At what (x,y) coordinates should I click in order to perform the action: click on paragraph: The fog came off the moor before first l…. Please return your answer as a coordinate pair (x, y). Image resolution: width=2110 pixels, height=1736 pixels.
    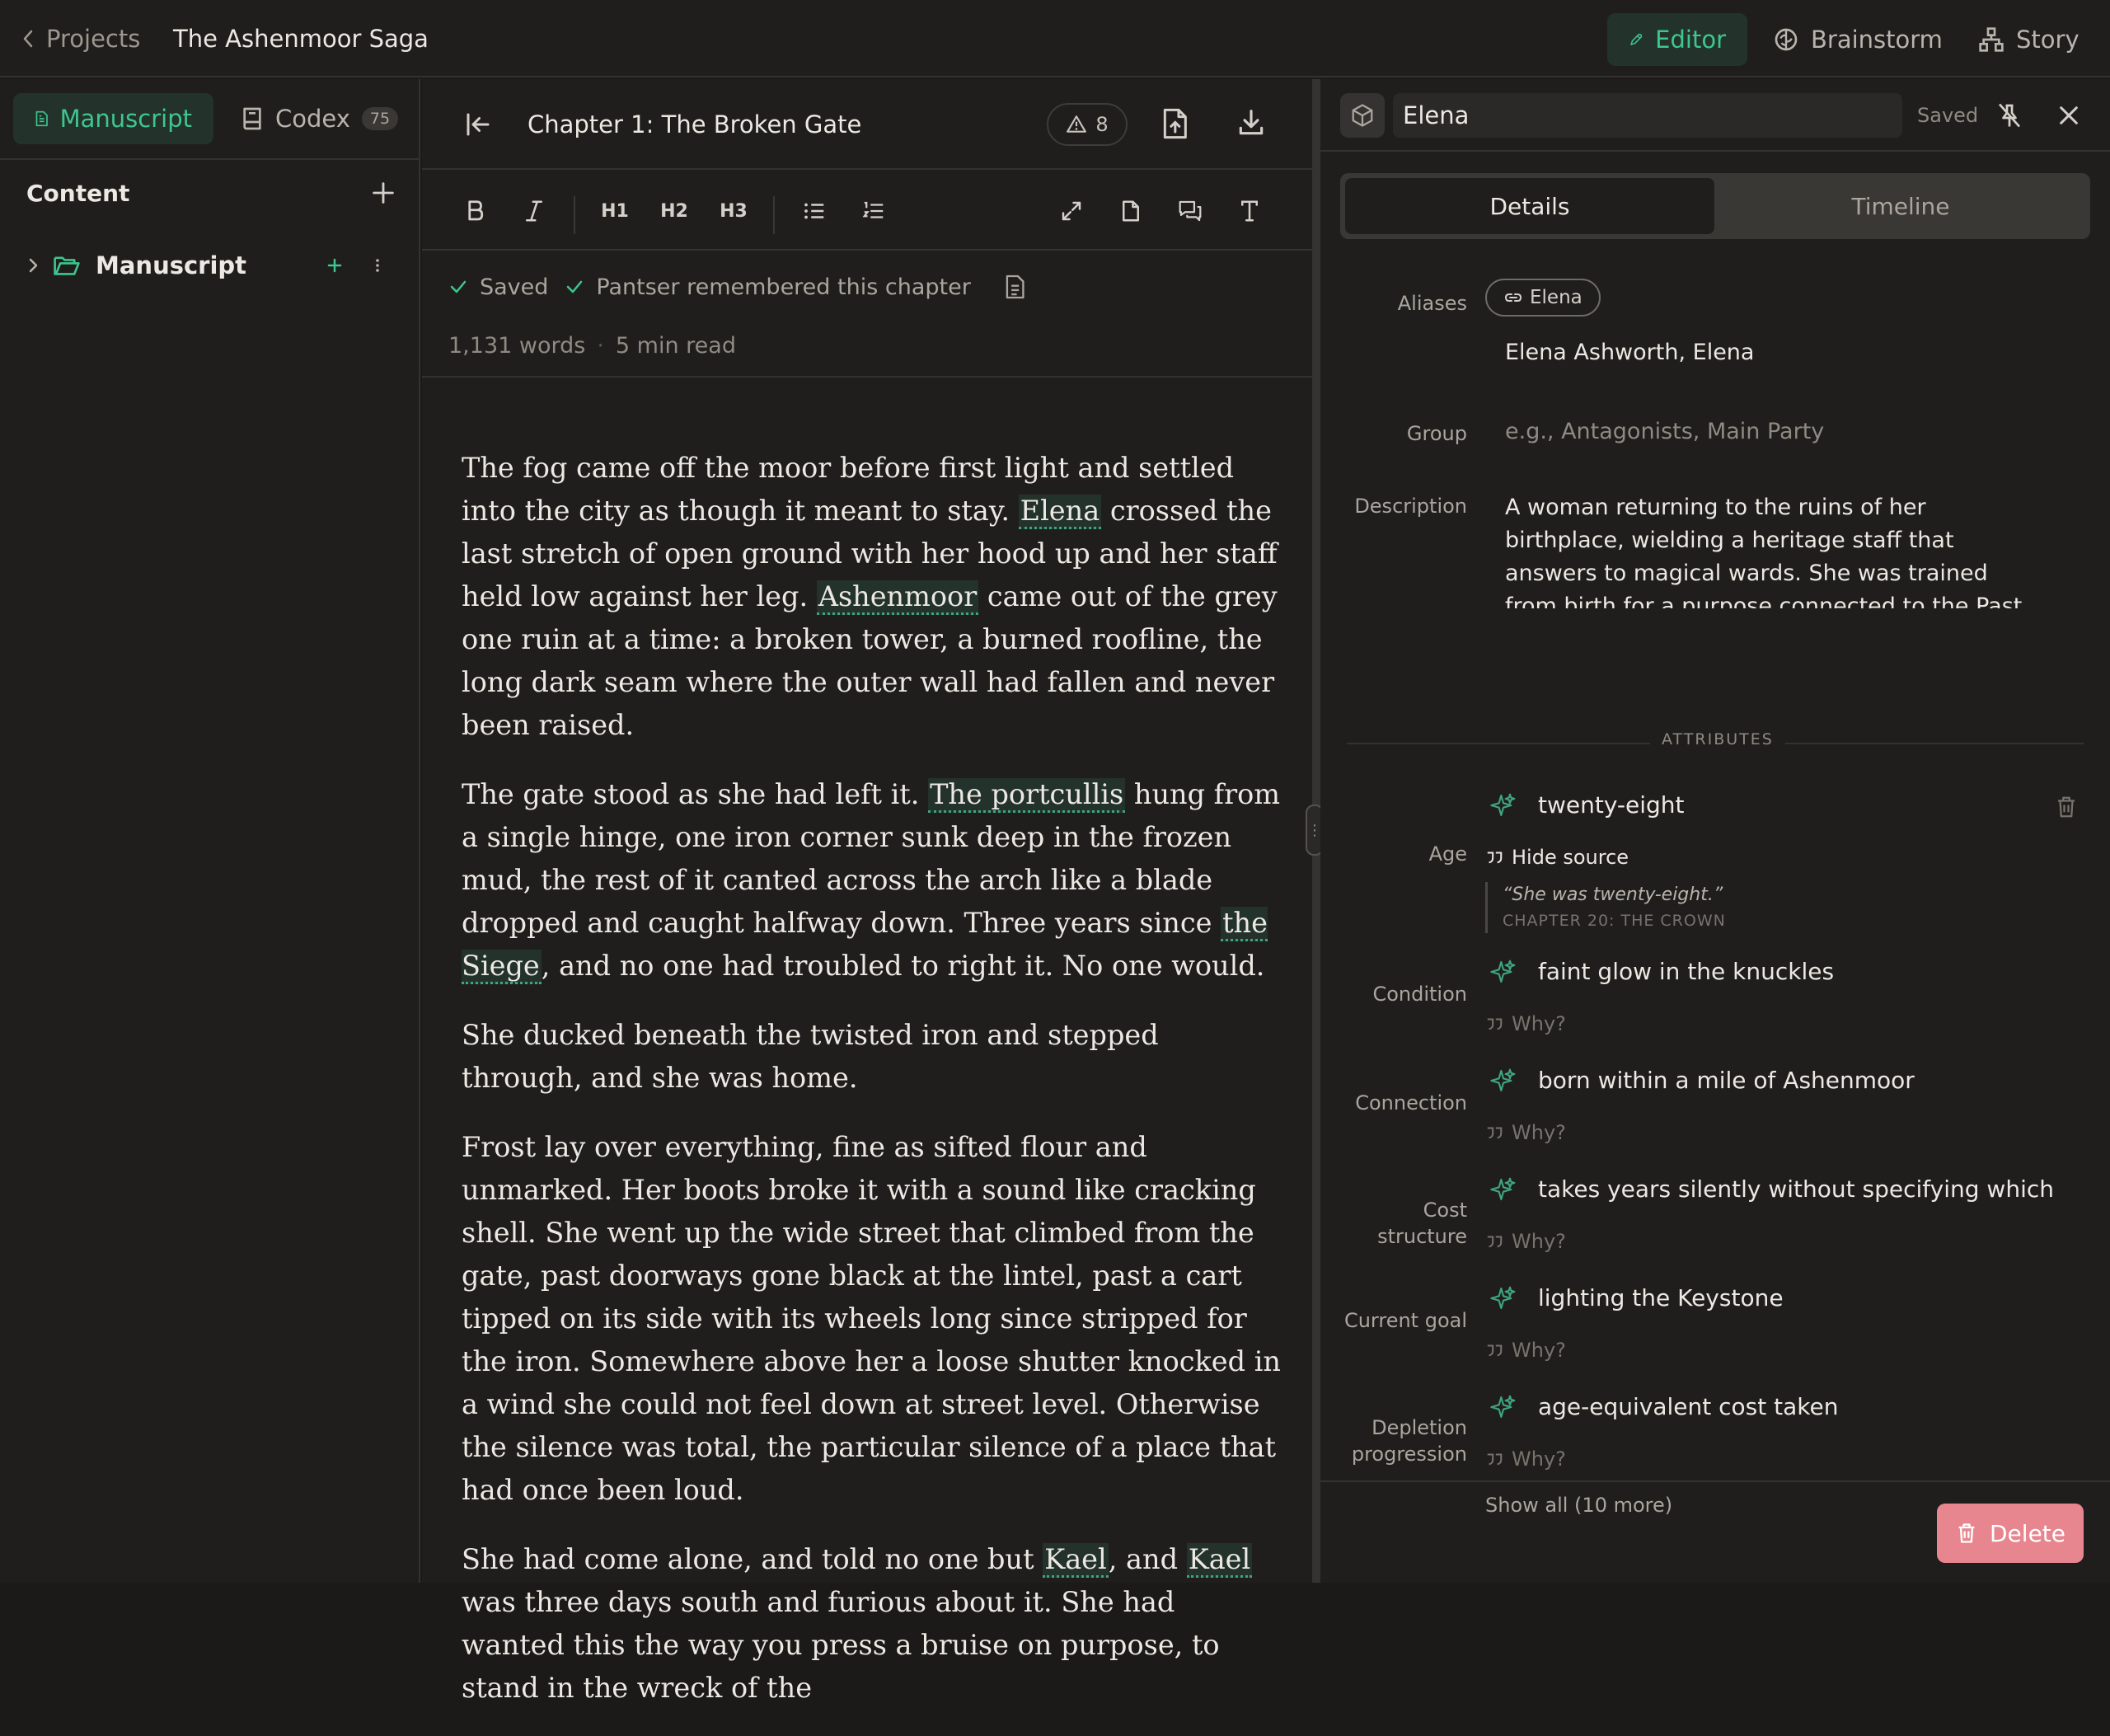
    Looking at the image, I should click on (874, 597).